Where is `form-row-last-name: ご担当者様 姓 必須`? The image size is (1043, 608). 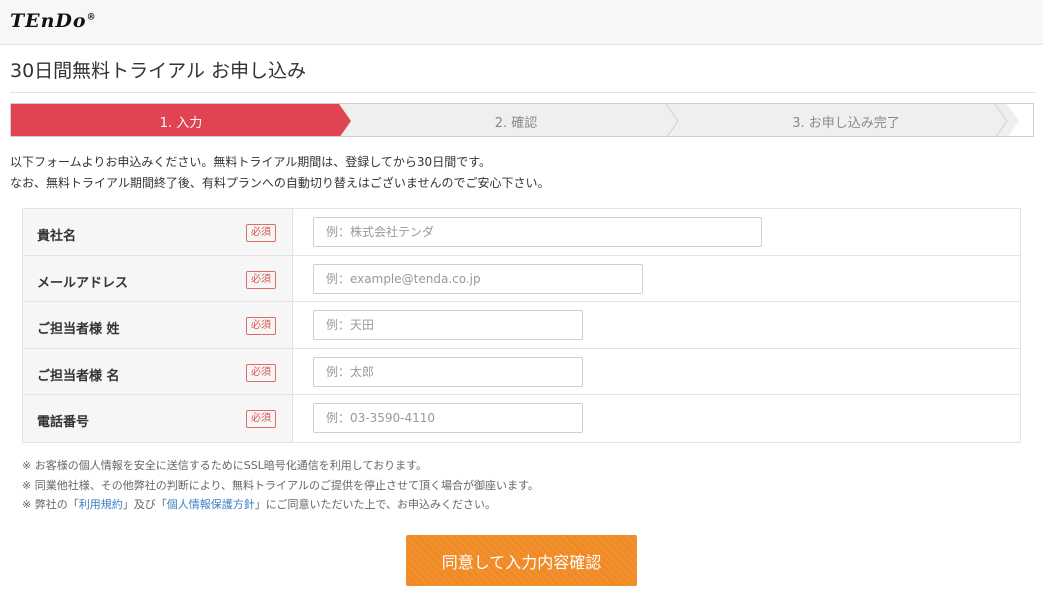 form-row-last-name: ご担当者様 姓 必須 is located at coordinates (521, 325).